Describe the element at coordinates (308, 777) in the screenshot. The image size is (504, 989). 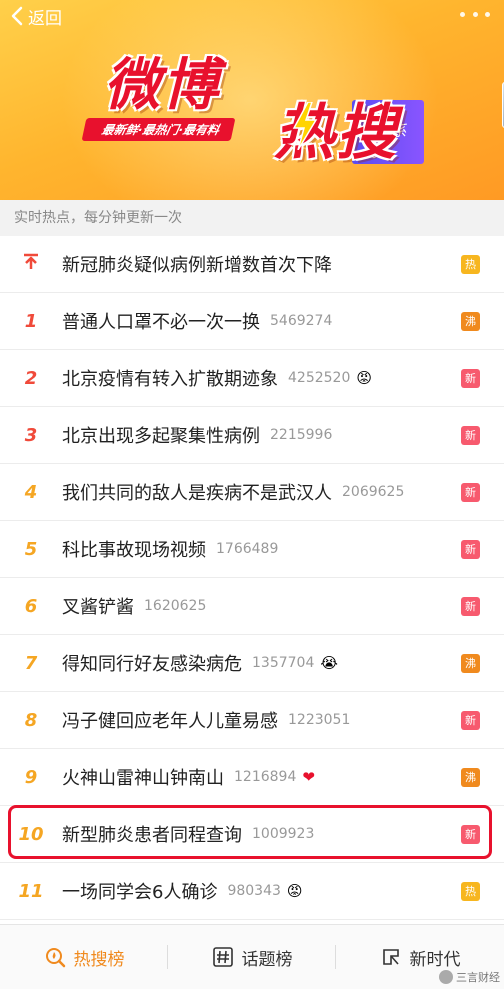
I see `emoji-icon: ❤` at that location.